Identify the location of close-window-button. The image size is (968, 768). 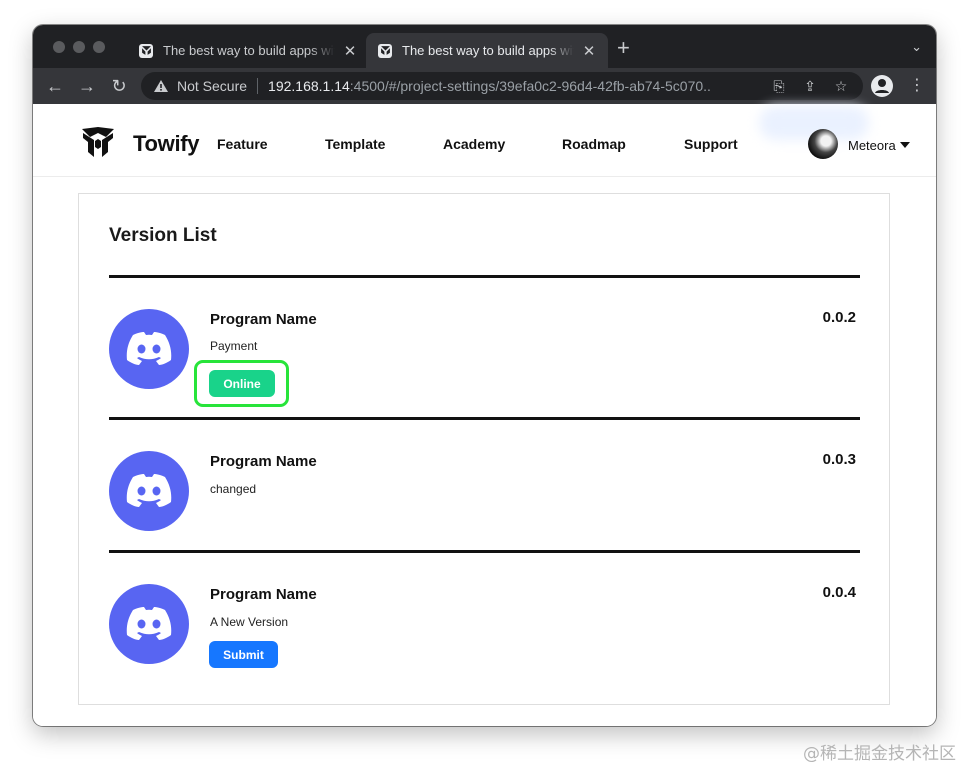
(59, 47).